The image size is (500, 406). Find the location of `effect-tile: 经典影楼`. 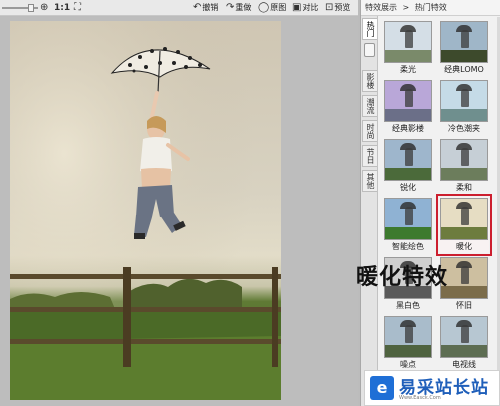

effect-tile: 经典影楼 is located at coordinates (408, 107).